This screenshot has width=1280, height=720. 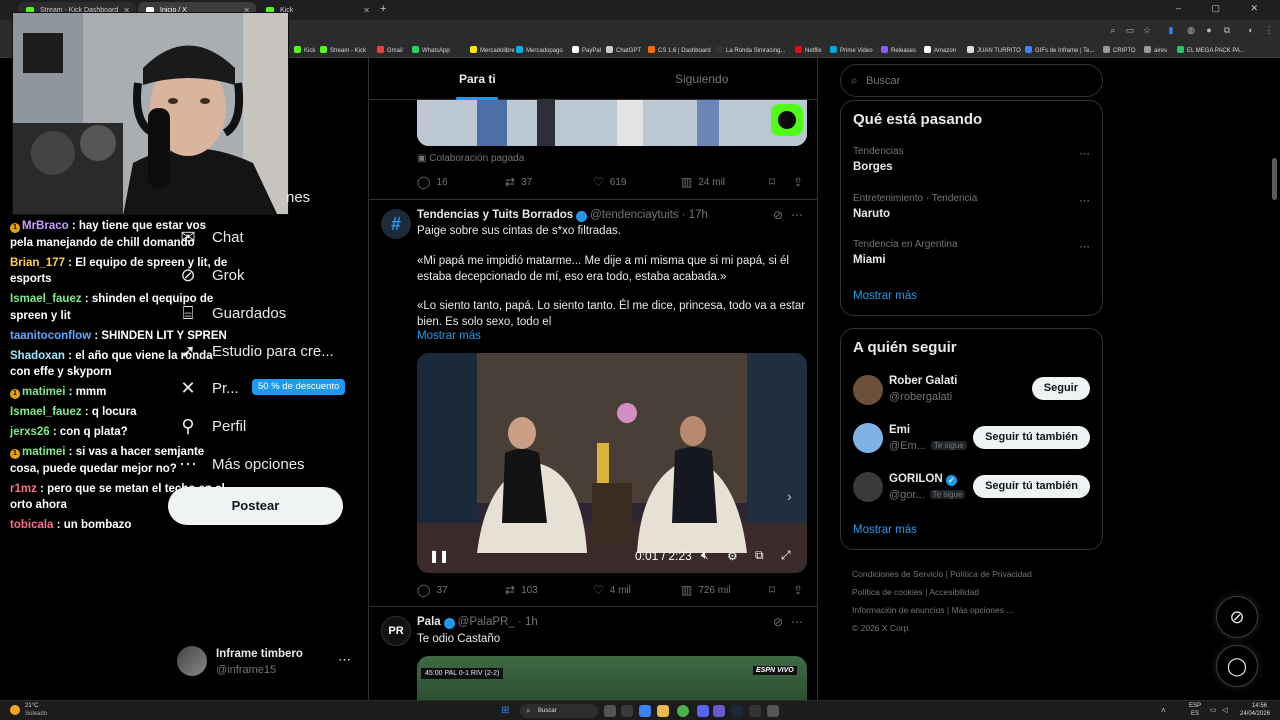 I want to click on tab-following: Siguiendo, so click(x=701, y=79).